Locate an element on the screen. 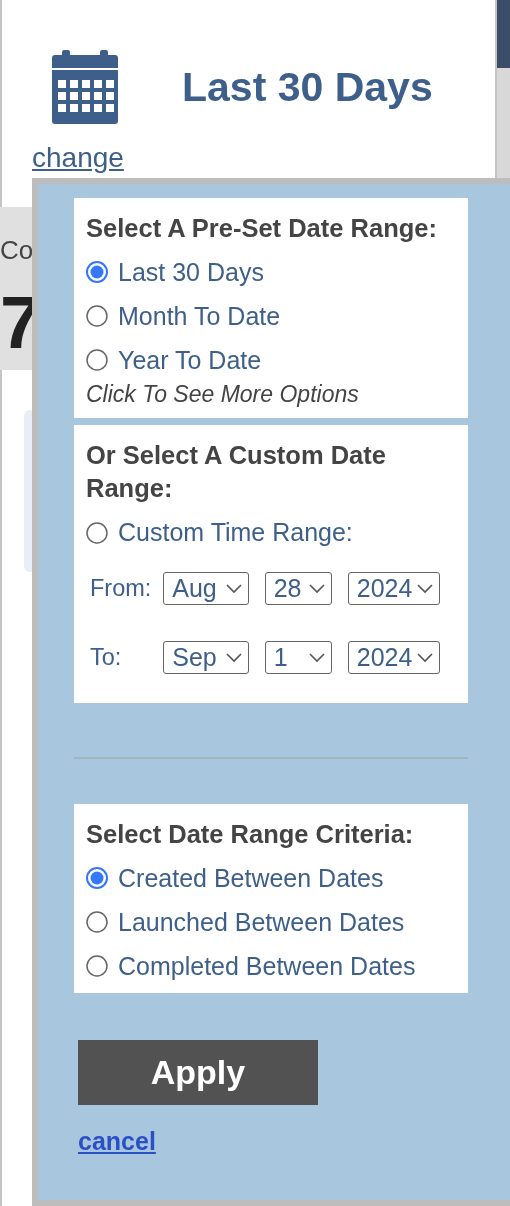  apply-button: Apply is located at coordinates (198, 1072).